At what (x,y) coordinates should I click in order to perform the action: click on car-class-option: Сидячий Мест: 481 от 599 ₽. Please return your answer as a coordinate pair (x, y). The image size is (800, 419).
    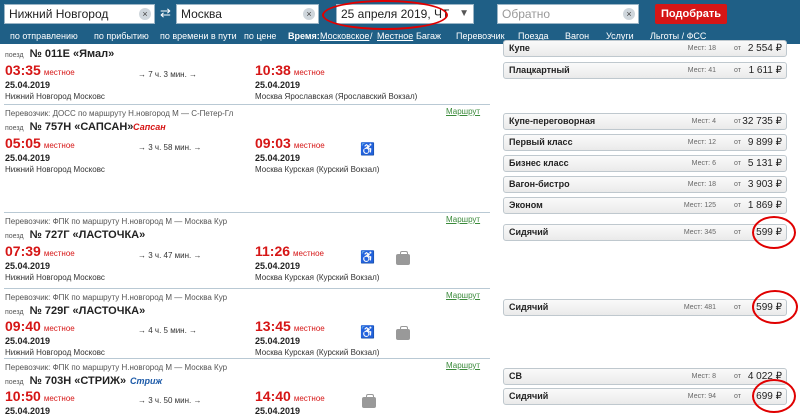
    Looking at the image, I should click on (645, 307).